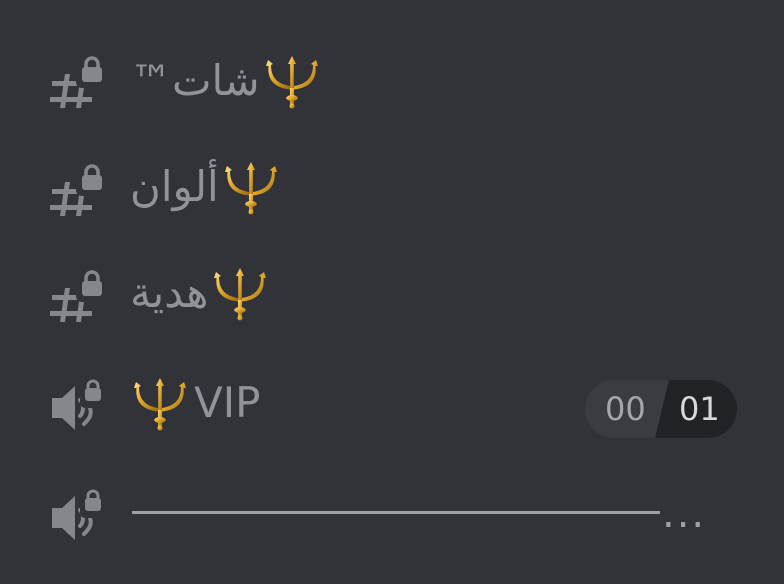 The height and width of the screenshot is (584, 784). I want to click on channel-name: VIP, so click(195, 402).